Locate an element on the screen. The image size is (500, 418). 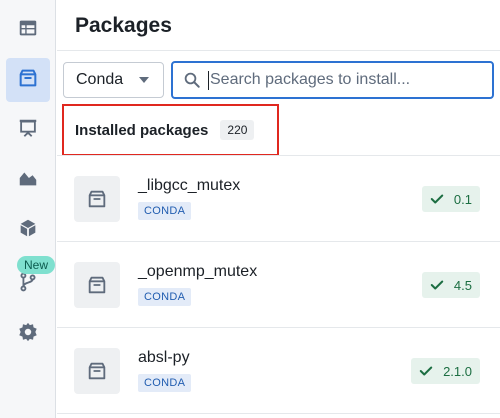
table-icon is located at coordinates (28, 30).